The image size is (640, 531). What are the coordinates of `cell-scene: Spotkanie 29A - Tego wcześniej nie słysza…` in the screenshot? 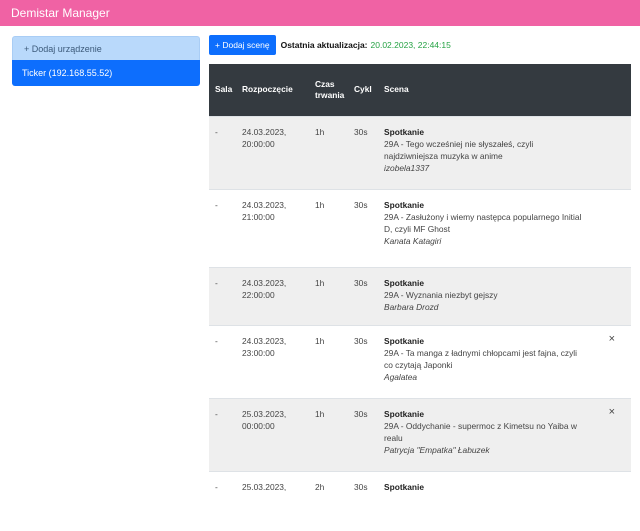 It's located at (482, 152).